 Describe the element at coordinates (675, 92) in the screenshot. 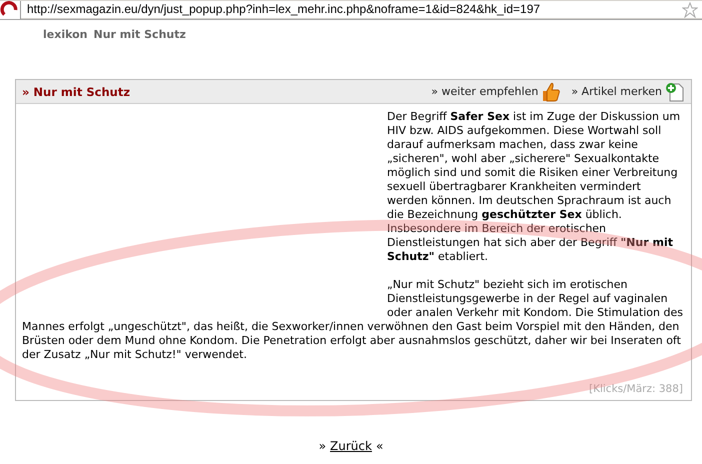

I see `add-page-icon` at that location.